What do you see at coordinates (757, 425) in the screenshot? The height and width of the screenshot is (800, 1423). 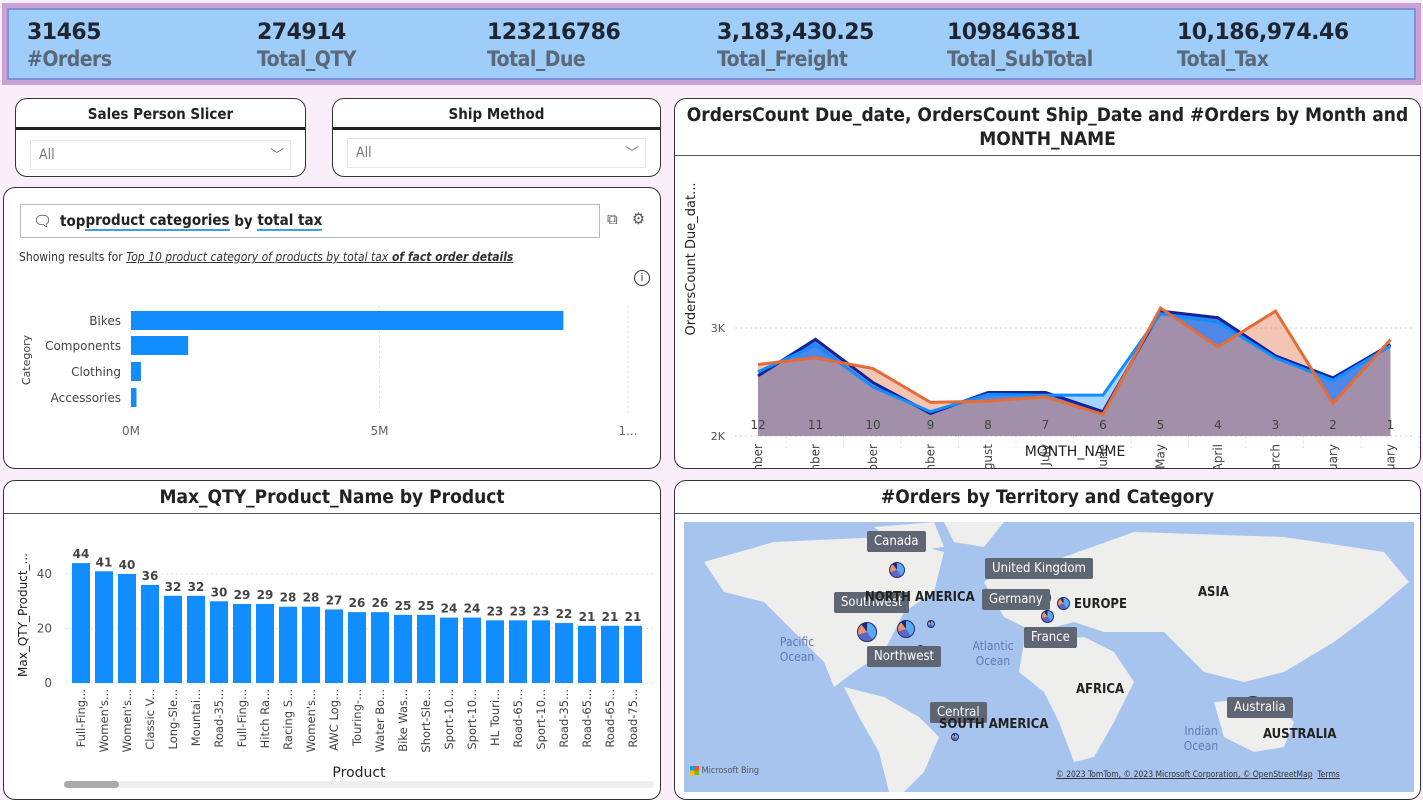 I see `month-number-label: 12` at bounding box center [757, 425].